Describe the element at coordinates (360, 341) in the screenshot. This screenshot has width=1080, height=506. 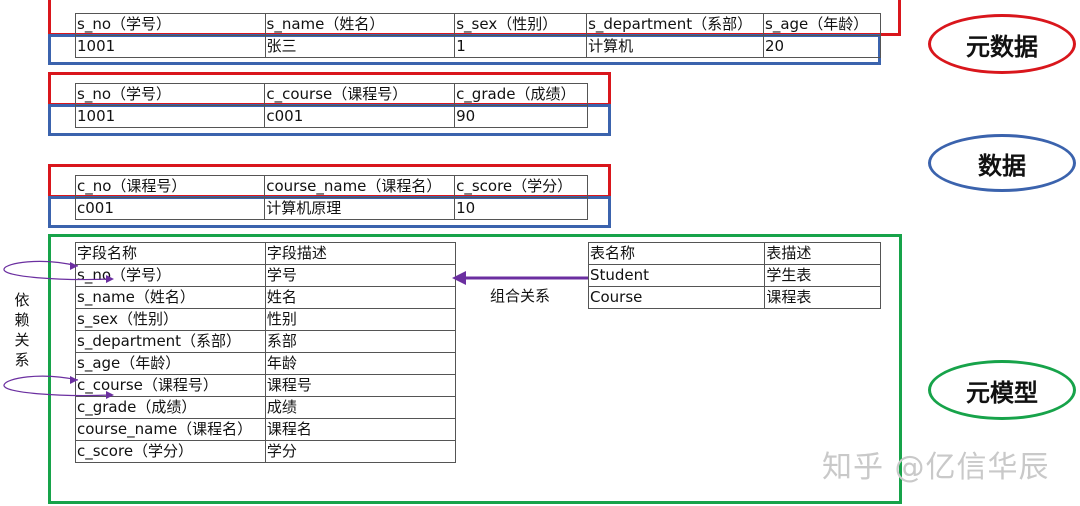
I see `table-cell: 系部` at that location.